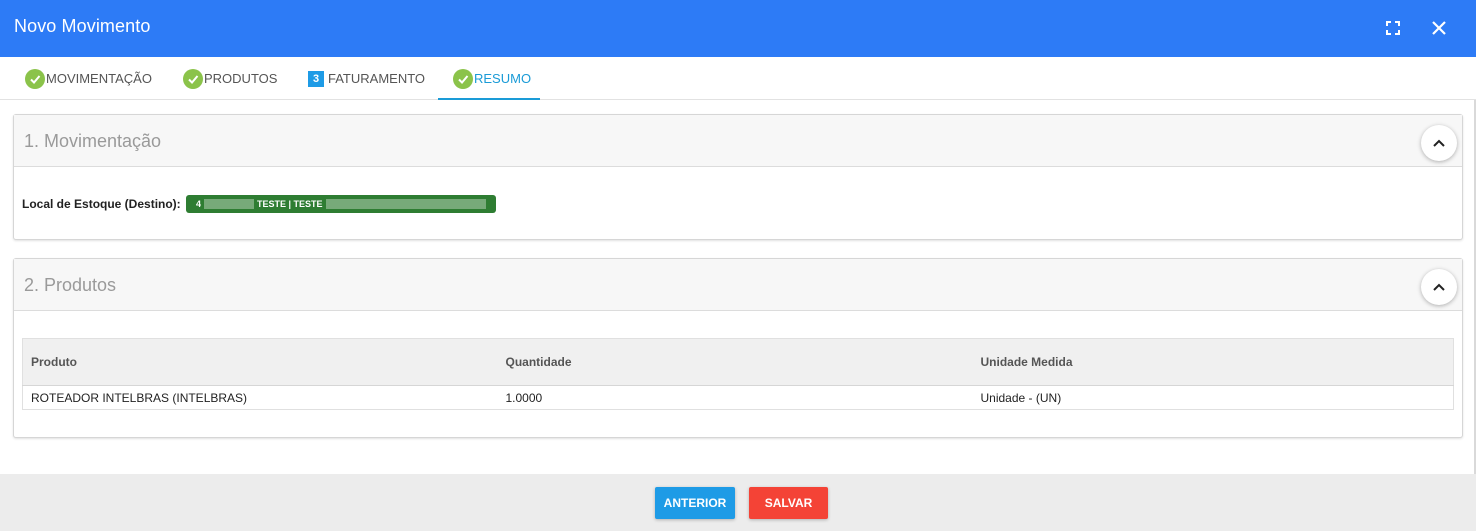 The image size is (1478, 531). I want to click on stock-location-value: TESTE | TESTE, so click(290, 204).